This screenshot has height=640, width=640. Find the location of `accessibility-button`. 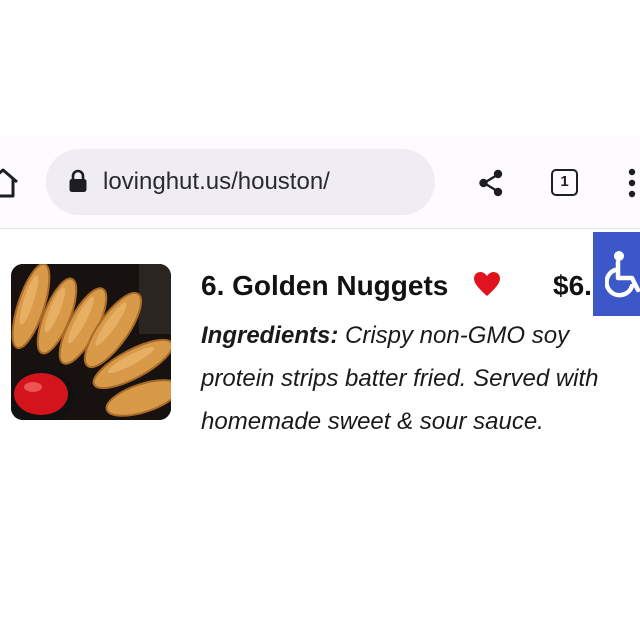

accessibility-button is located at coordinates (616, 274).